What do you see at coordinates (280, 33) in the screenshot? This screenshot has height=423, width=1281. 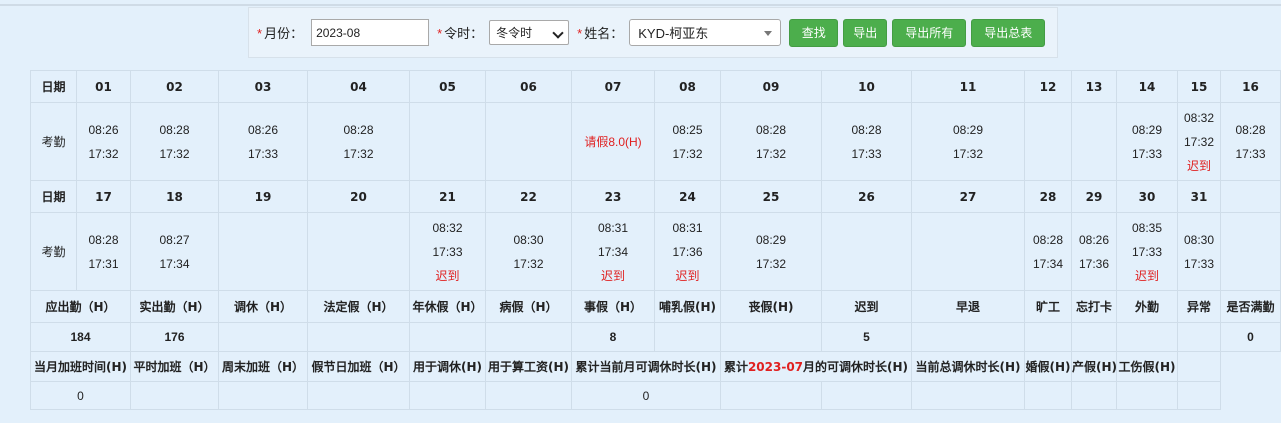 I see `month-label: * 月份：` at bounding box center [280, 33].